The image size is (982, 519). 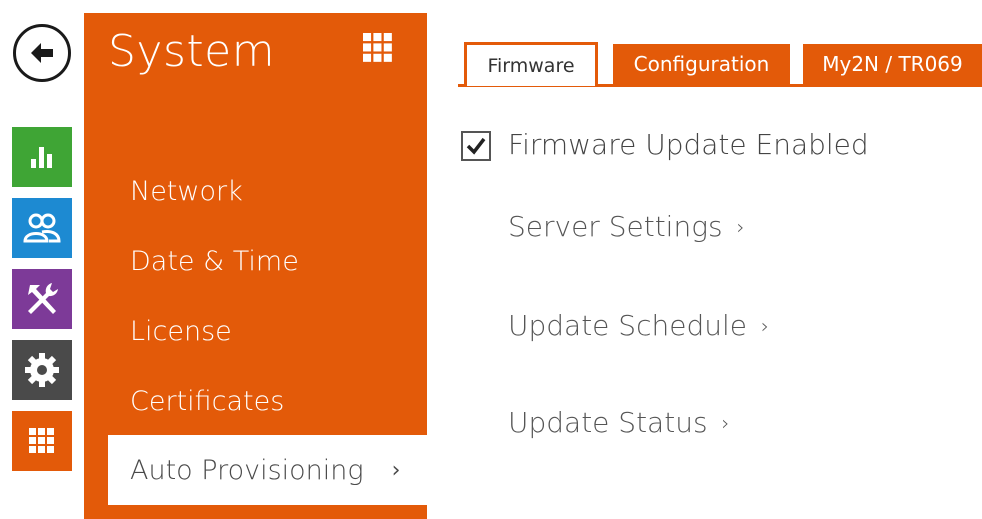 I want to click on nav-hardware-tile, so click(x=42, y=299).